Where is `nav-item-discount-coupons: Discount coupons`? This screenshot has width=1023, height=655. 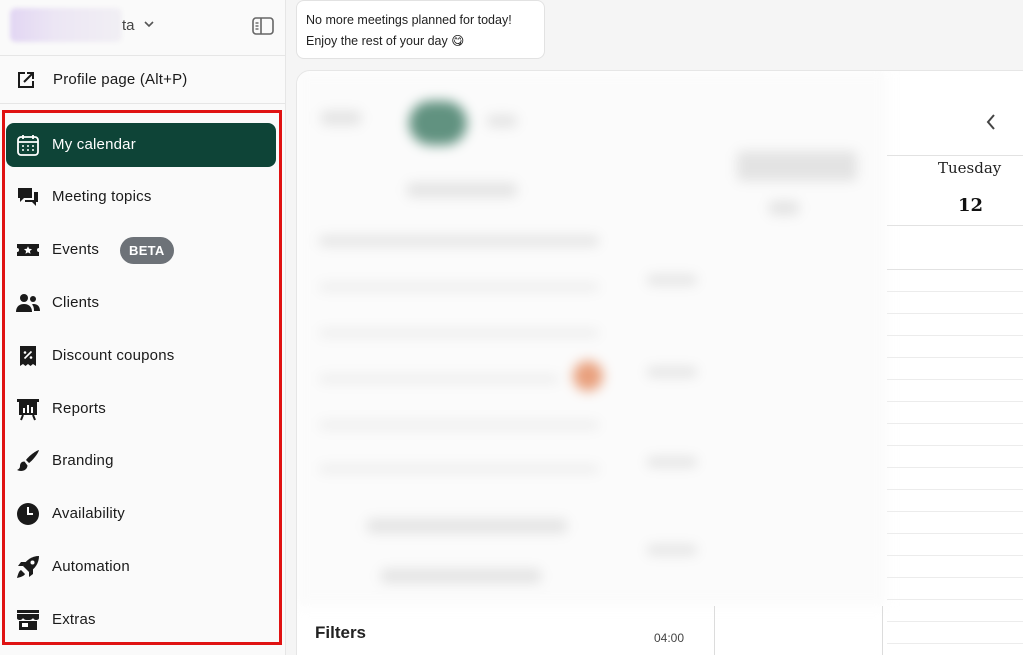
nav-item-discount-coupons: Discount coupons is located at coordinates (141, 356).